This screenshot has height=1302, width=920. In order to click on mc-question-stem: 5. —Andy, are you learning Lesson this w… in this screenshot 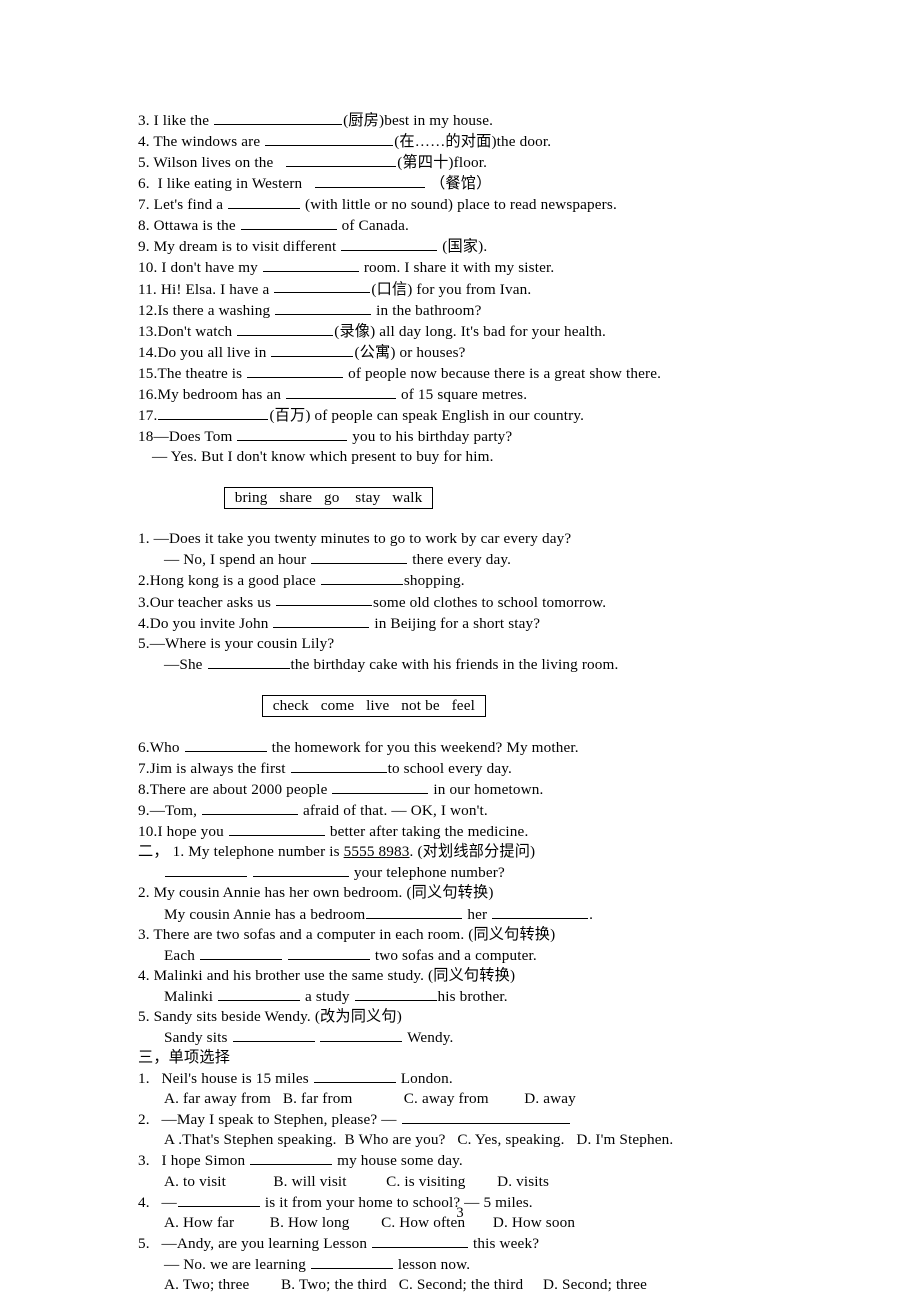, I will do `click(339, 1242)`.